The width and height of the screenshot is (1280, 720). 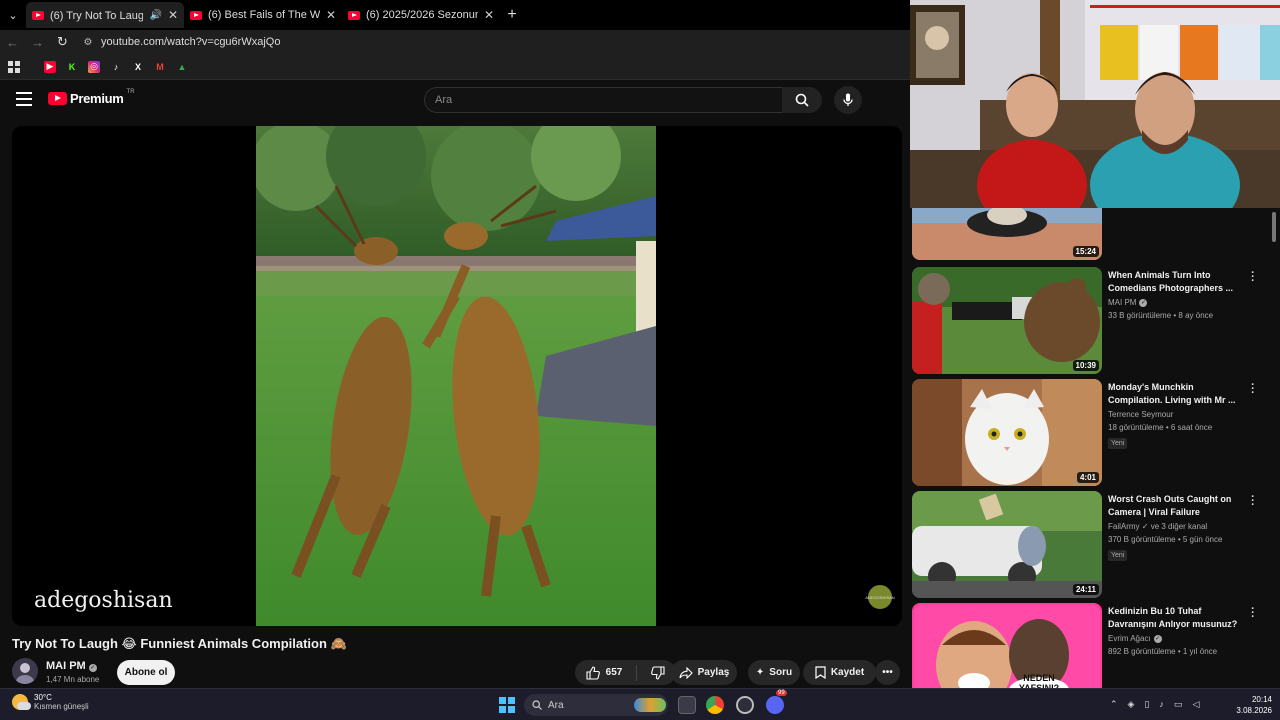 What do you see at coordinates (105, 15) in the screenshot?
I see `tab-try-not-to-laugh: (6) Try Not To Laugh 😂 Fun 🔊 ✕` at bounding box center [105, 15].